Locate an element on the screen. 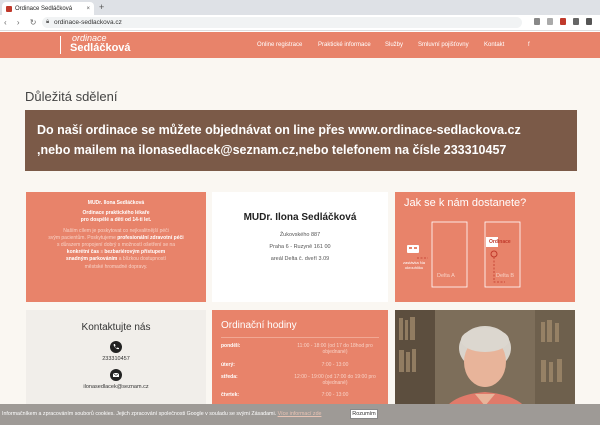 The height and width of the screenshot is (425, 600). page-heading: Důležitá sdělení is located at coordinates (71, 96).